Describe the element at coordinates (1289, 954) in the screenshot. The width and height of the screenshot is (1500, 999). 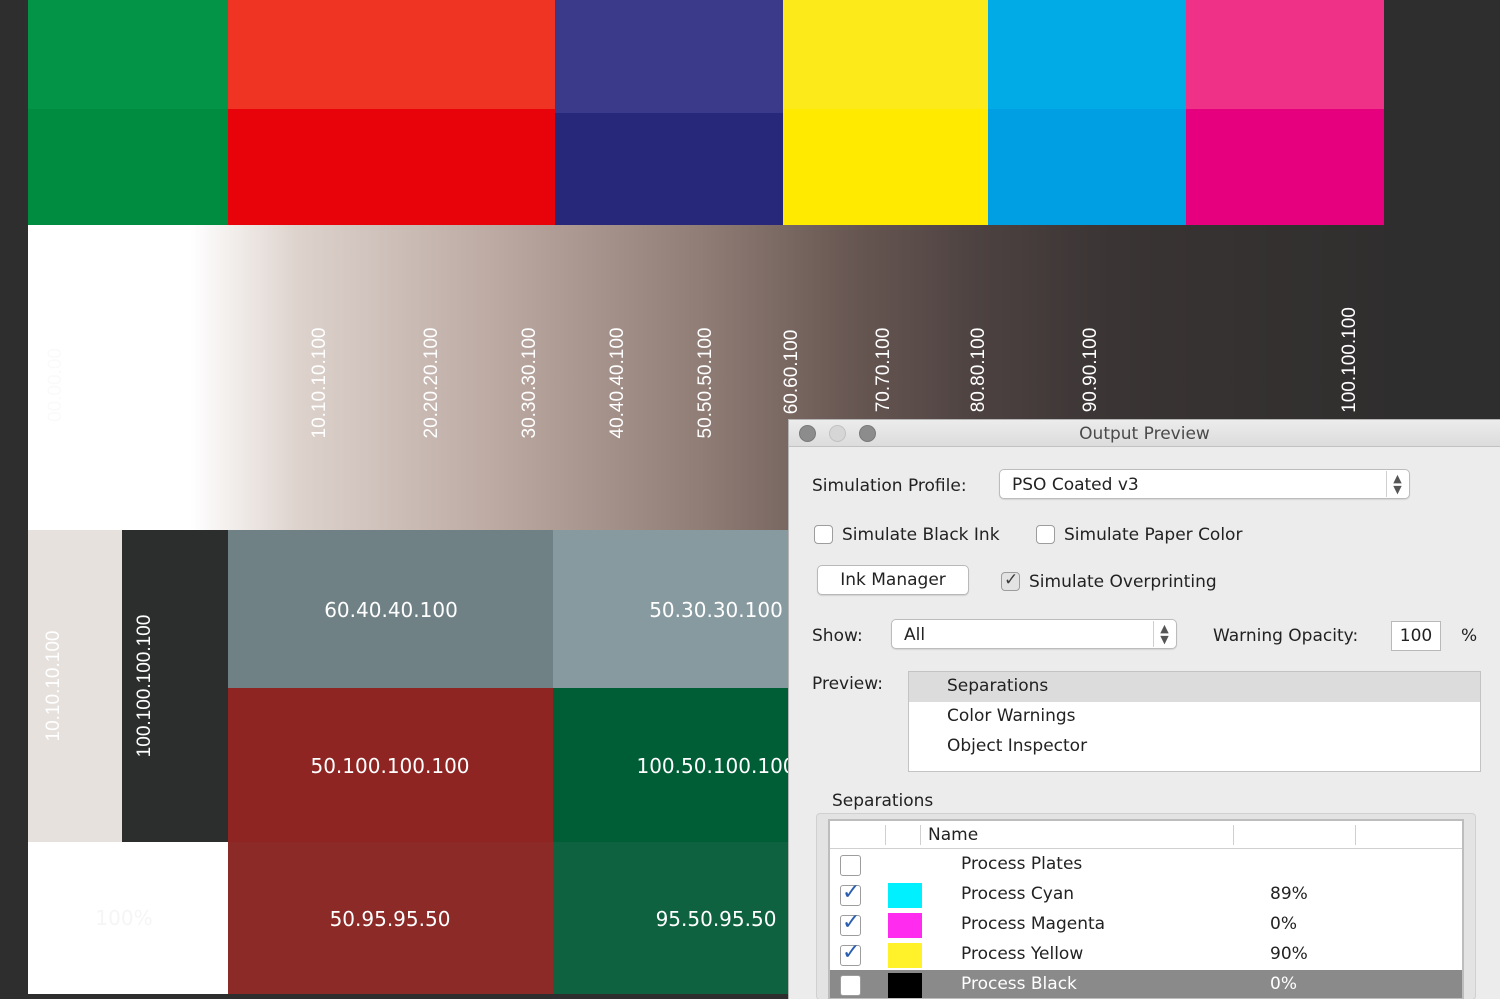
I see `separation-percent: 90%` at that location.